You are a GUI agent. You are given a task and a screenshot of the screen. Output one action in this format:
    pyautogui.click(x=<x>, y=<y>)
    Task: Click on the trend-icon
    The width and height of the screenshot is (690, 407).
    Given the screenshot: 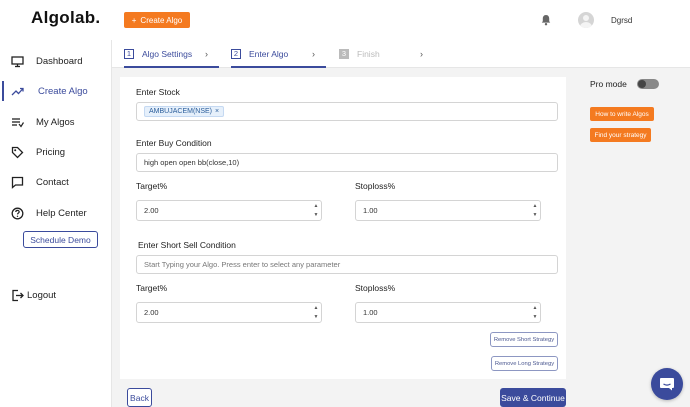 What is the action you would take?
    pyautogui.click(x=17, y=91)
    